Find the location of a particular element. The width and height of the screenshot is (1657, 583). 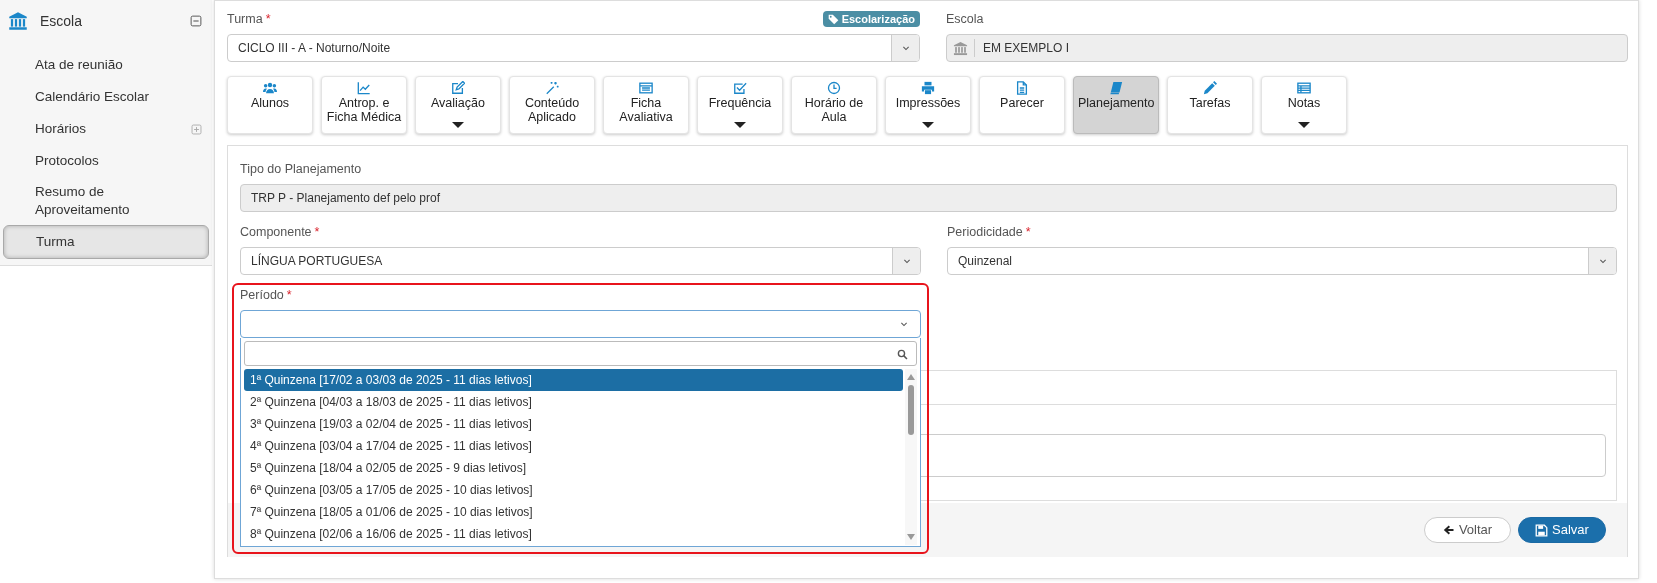

toolbar-button: Horário de Aula is located at coordinates (834, 105).